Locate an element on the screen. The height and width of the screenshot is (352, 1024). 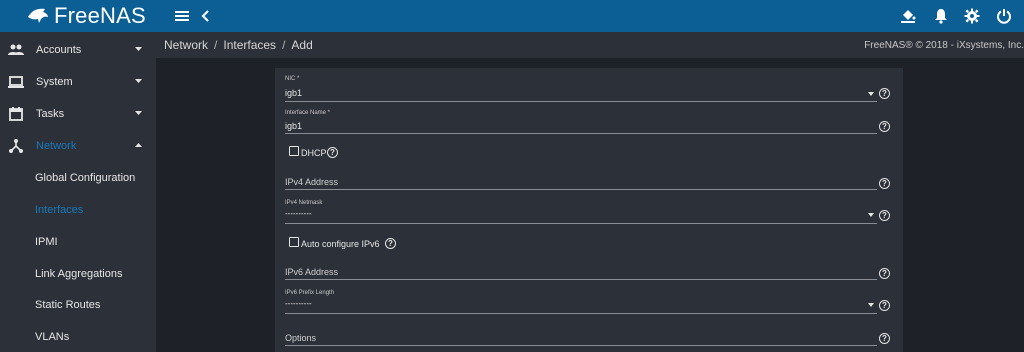
sidebar-item-network: Network is located at coordinates (78, 146).